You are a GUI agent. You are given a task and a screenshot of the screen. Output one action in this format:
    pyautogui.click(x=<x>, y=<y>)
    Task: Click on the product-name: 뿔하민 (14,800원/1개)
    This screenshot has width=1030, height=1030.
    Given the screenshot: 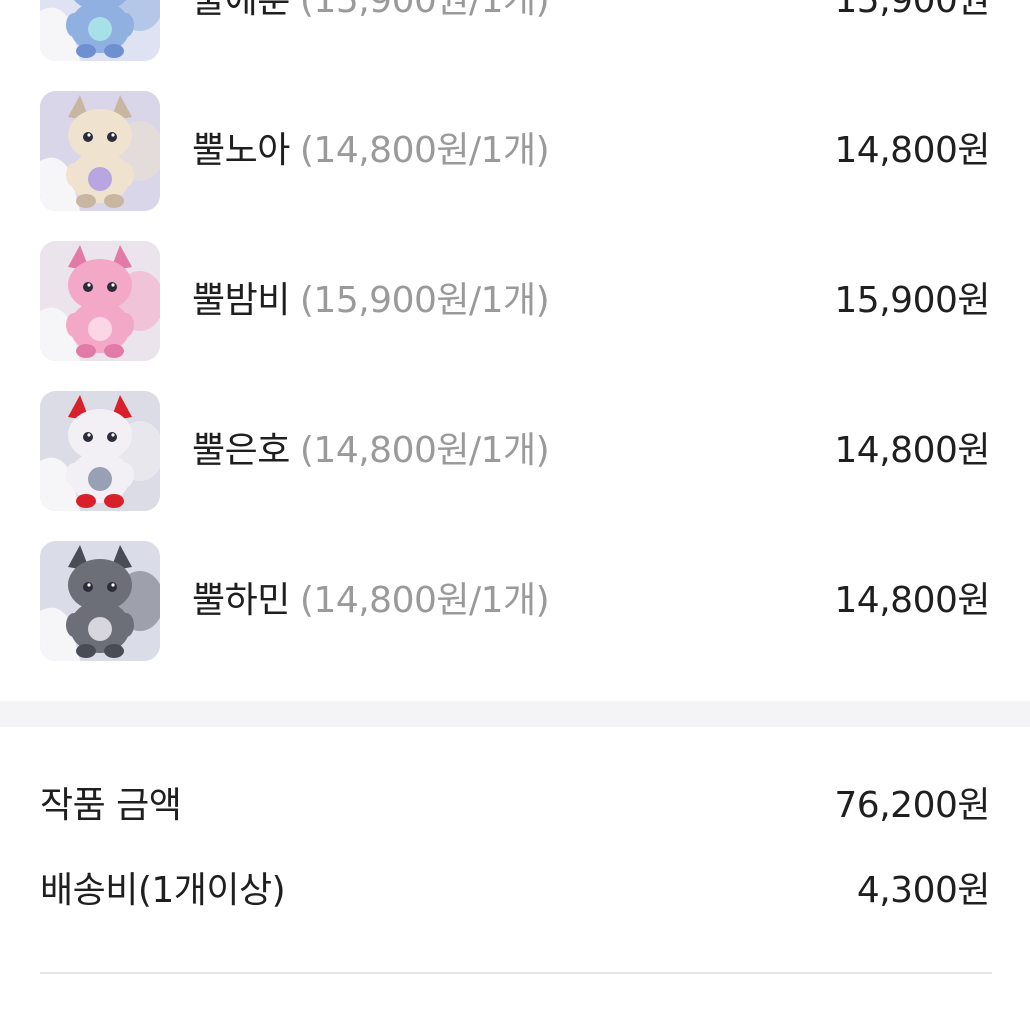 What is the action you would take?
    pyautogui.click(x=371, y=601)
    